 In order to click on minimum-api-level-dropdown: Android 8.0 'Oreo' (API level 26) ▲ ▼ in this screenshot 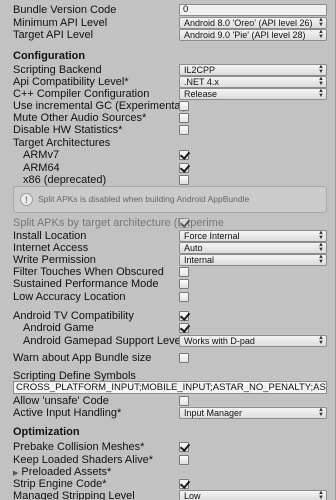, I will do `click(253, 23)`.